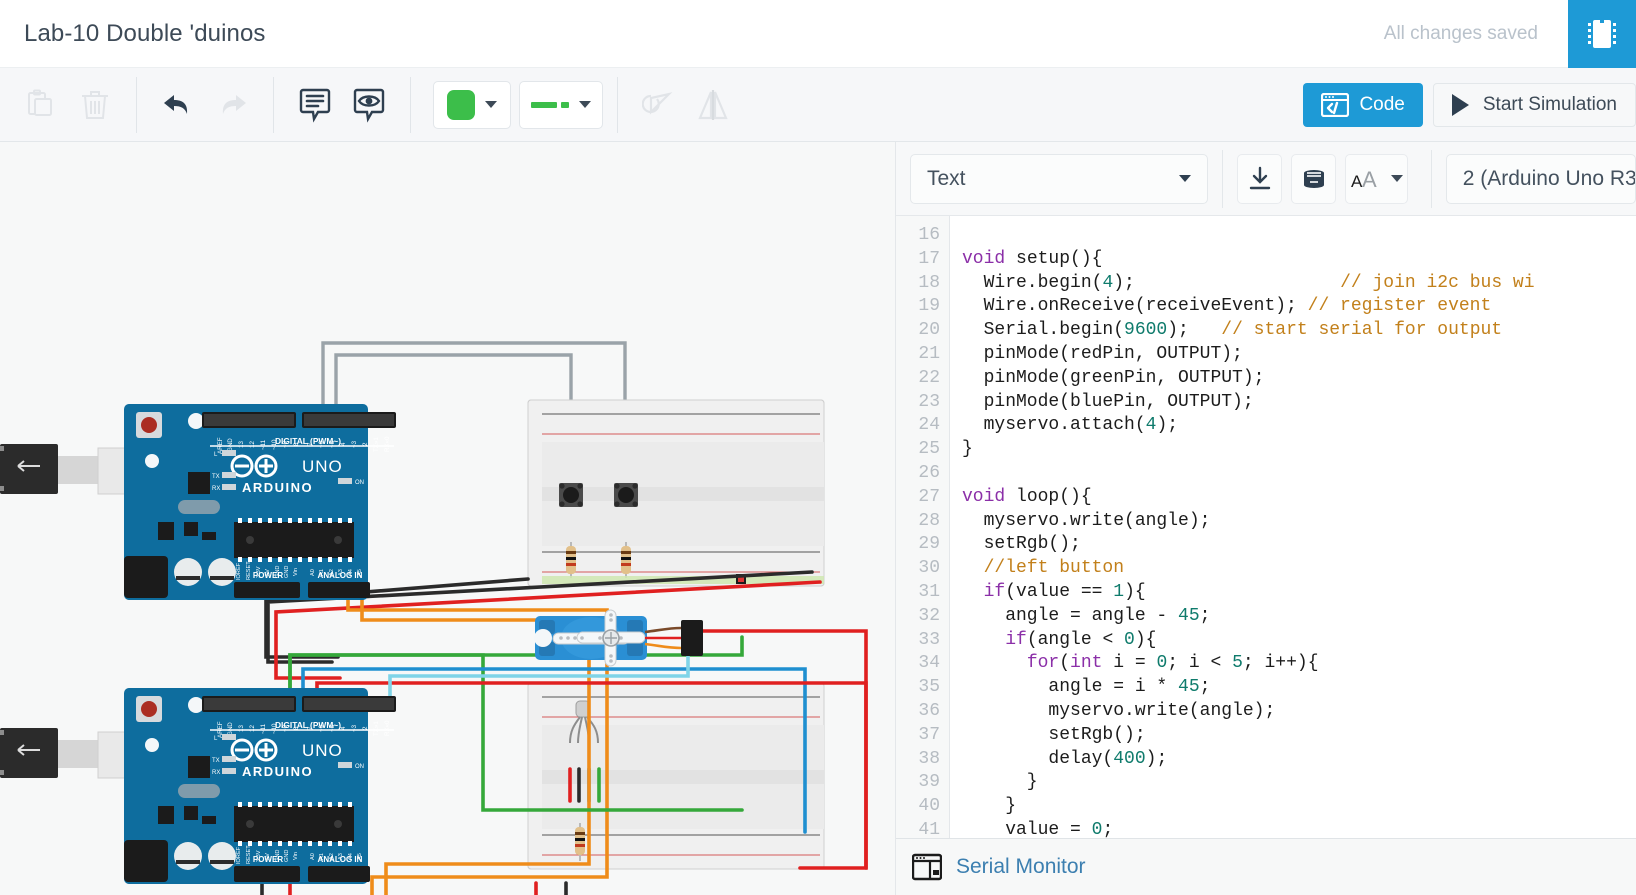  What do you see at coordinates (1602, 34) in the screenshot?
I see `components-panel-button` at bounding box center [1602, 34].